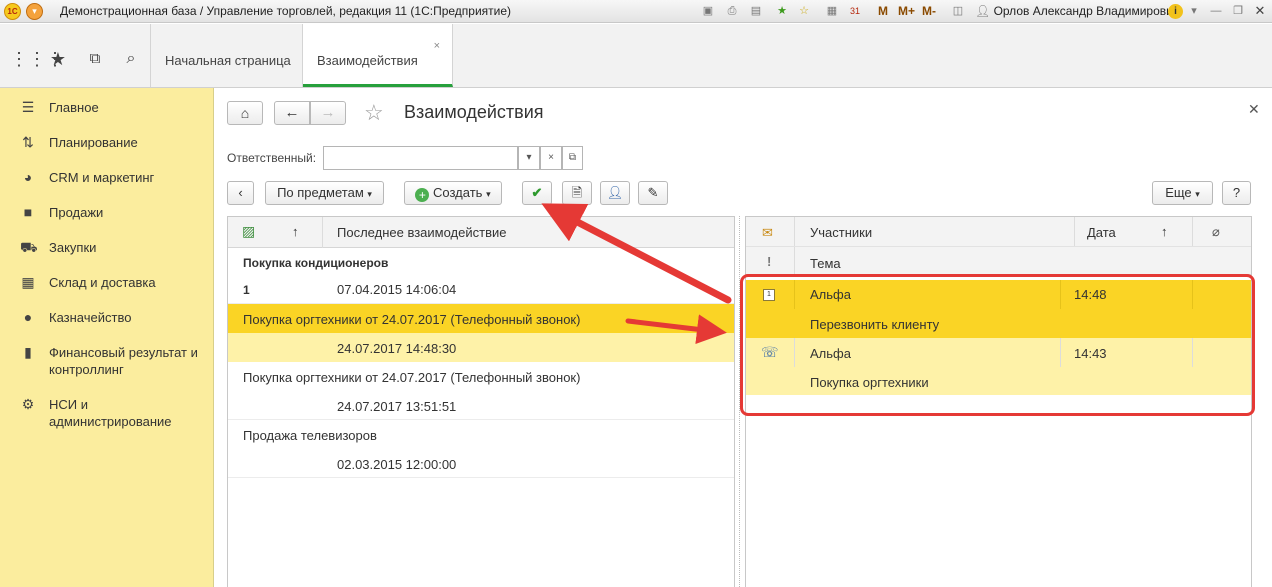 The height and width of the screenshot is (587, 1272). I want to click on arrow-to-interactions, so click(676, 329).